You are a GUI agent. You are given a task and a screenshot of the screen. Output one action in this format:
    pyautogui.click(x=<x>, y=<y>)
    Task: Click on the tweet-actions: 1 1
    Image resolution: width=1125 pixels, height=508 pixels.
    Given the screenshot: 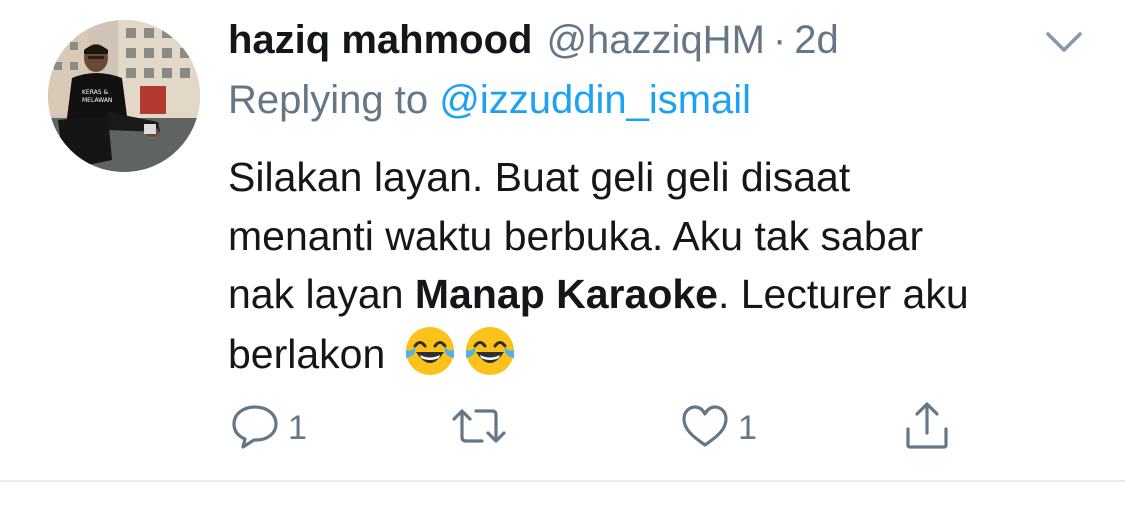 What is the action you would take?
    pyautogui.click(x=608, y=428)
    